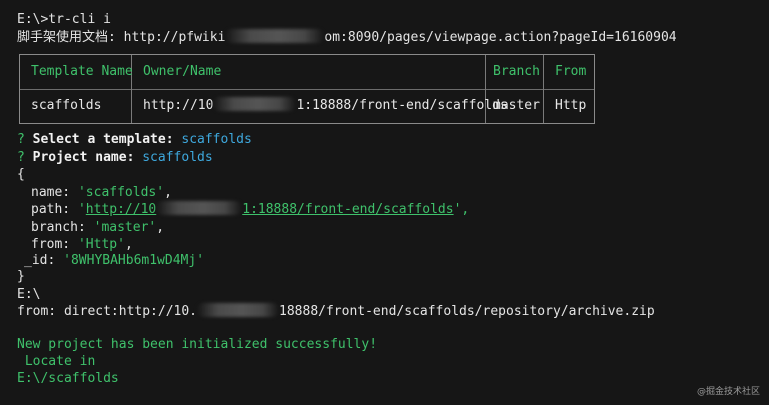 This screenshot has height=405, width=769. Describe the element at coordinates (51, 192) in the screenshot. I see `key-name: name:` at that location.